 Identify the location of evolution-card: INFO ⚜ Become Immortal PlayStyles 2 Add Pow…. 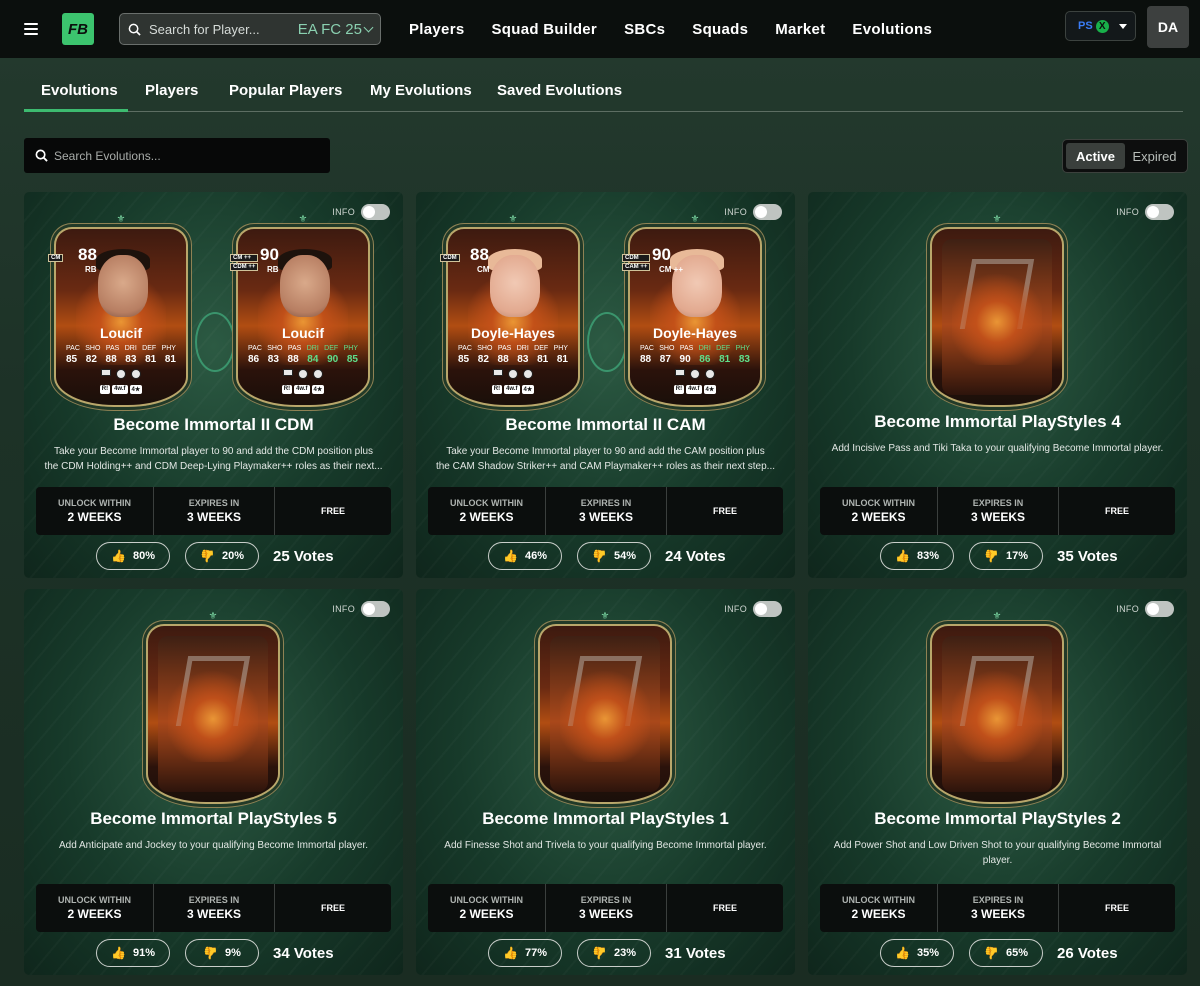
(997, 782).